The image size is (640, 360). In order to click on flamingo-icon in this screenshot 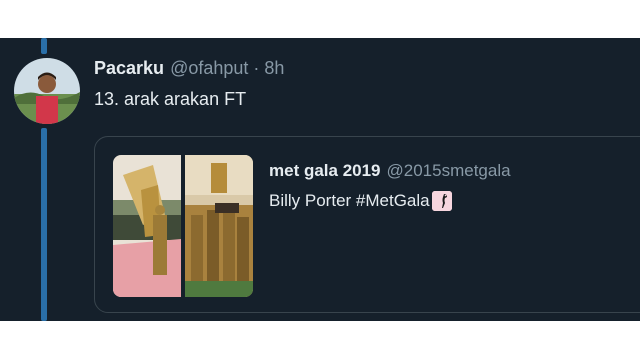, I will do `click(441, 201)`.